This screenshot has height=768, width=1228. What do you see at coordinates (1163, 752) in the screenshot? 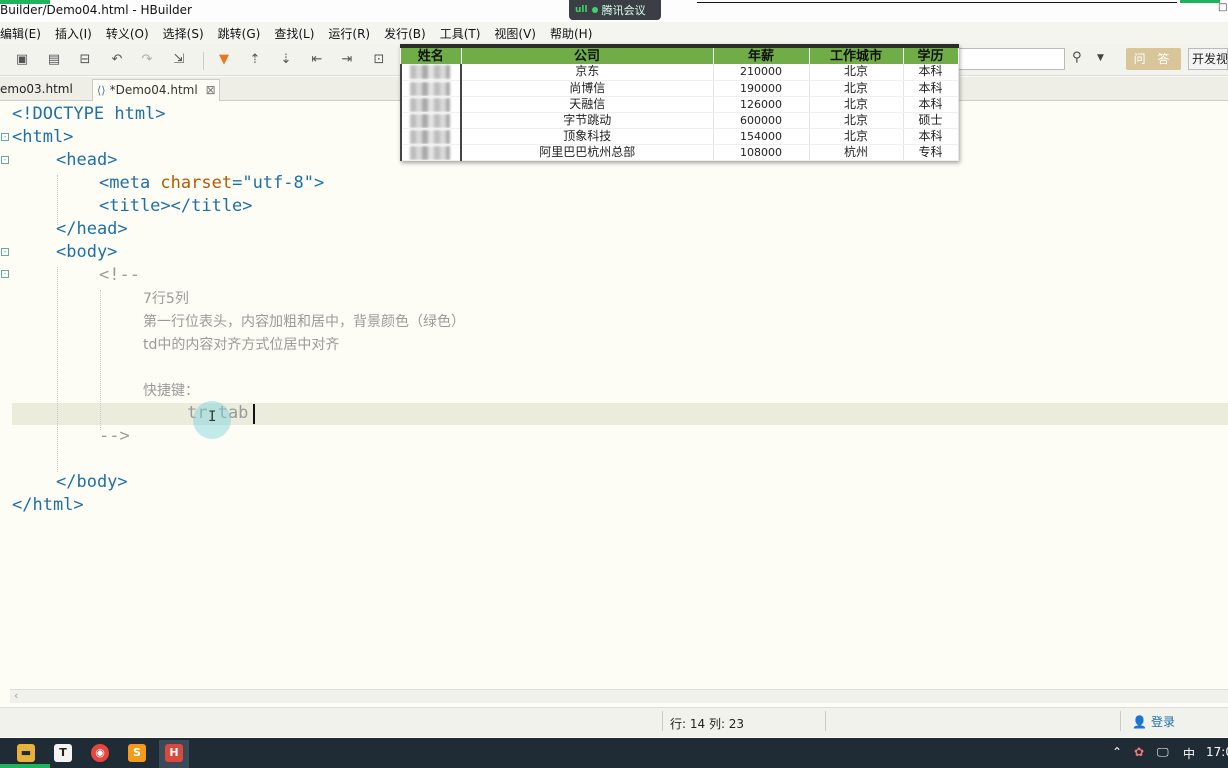
I see `network-icon: 🖵` at bounding box center [1163, 752].